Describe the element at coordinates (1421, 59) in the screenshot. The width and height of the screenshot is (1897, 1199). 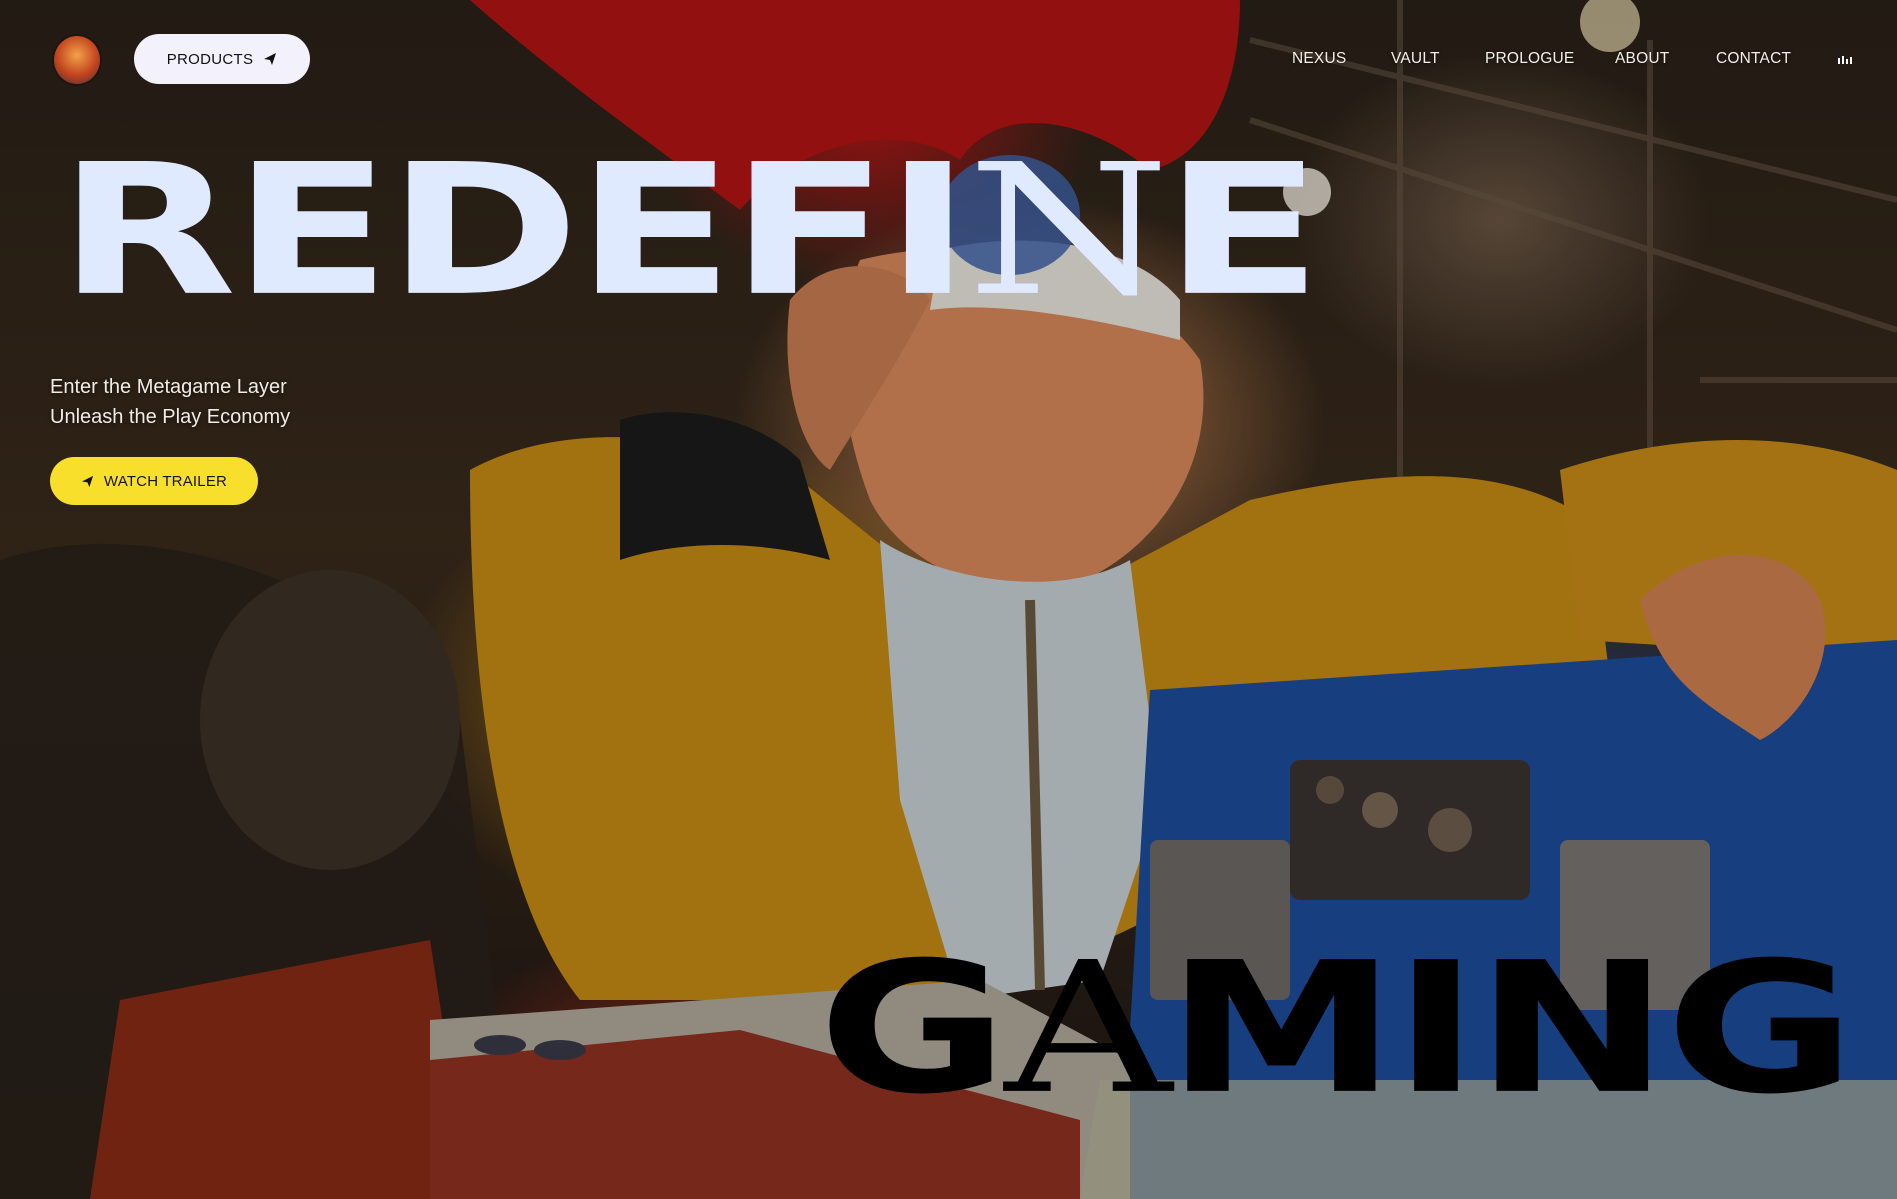
I see `nav-vault: VAULT` at that location.